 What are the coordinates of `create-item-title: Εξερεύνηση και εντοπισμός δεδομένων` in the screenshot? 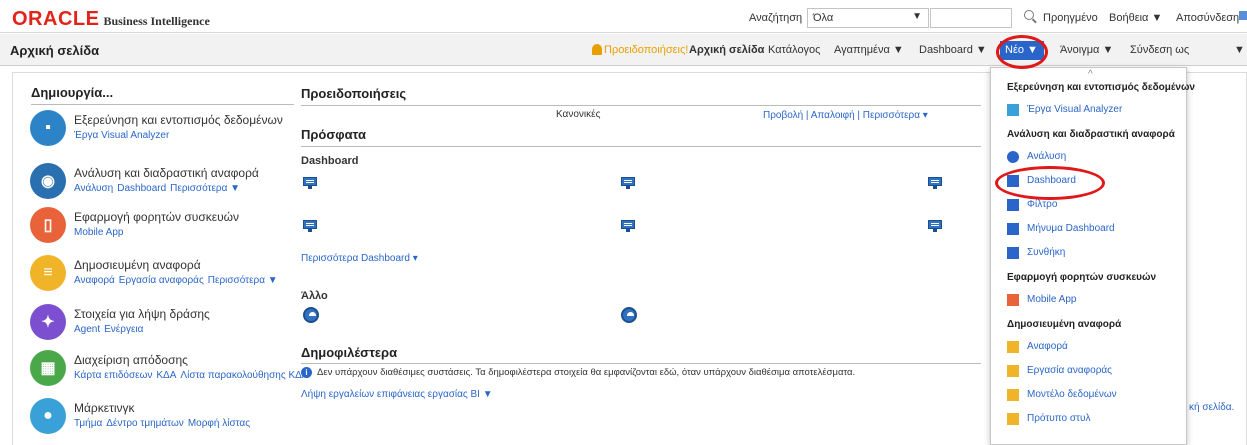 It's located at (178, 120).